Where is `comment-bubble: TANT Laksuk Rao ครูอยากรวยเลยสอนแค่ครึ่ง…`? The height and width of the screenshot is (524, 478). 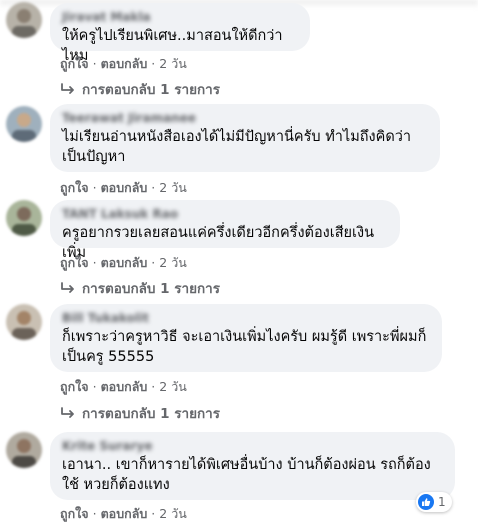
comment-bubble: TANT Laksuk Rao ครูอยากรวยเลยสอนแค่ครึ่ง… is located at coordinates (225, 230).